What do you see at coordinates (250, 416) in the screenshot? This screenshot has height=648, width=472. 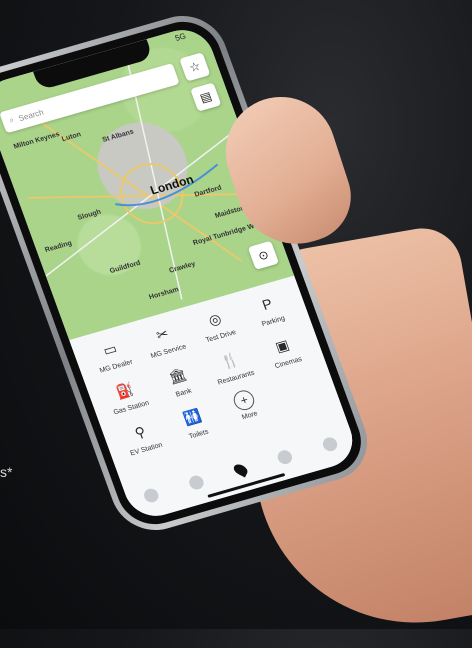 I see `category-label: More` at bounding box center [250, 416].